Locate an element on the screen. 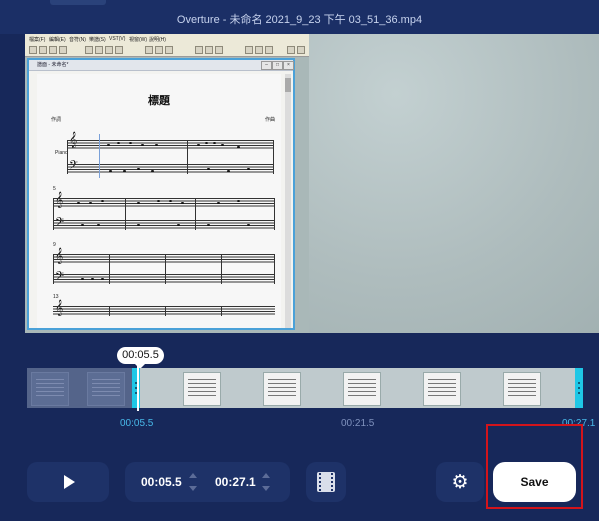  lyricist-label: 作詞 is located at coordinates (56, 120).